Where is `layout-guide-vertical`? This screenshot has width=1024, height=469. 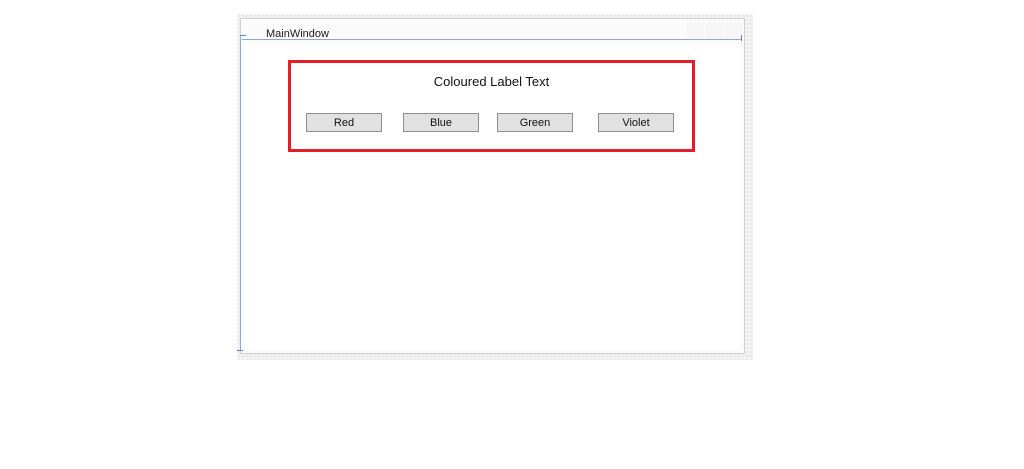
layout-guide-vertical is located at coordinates (240, 194).